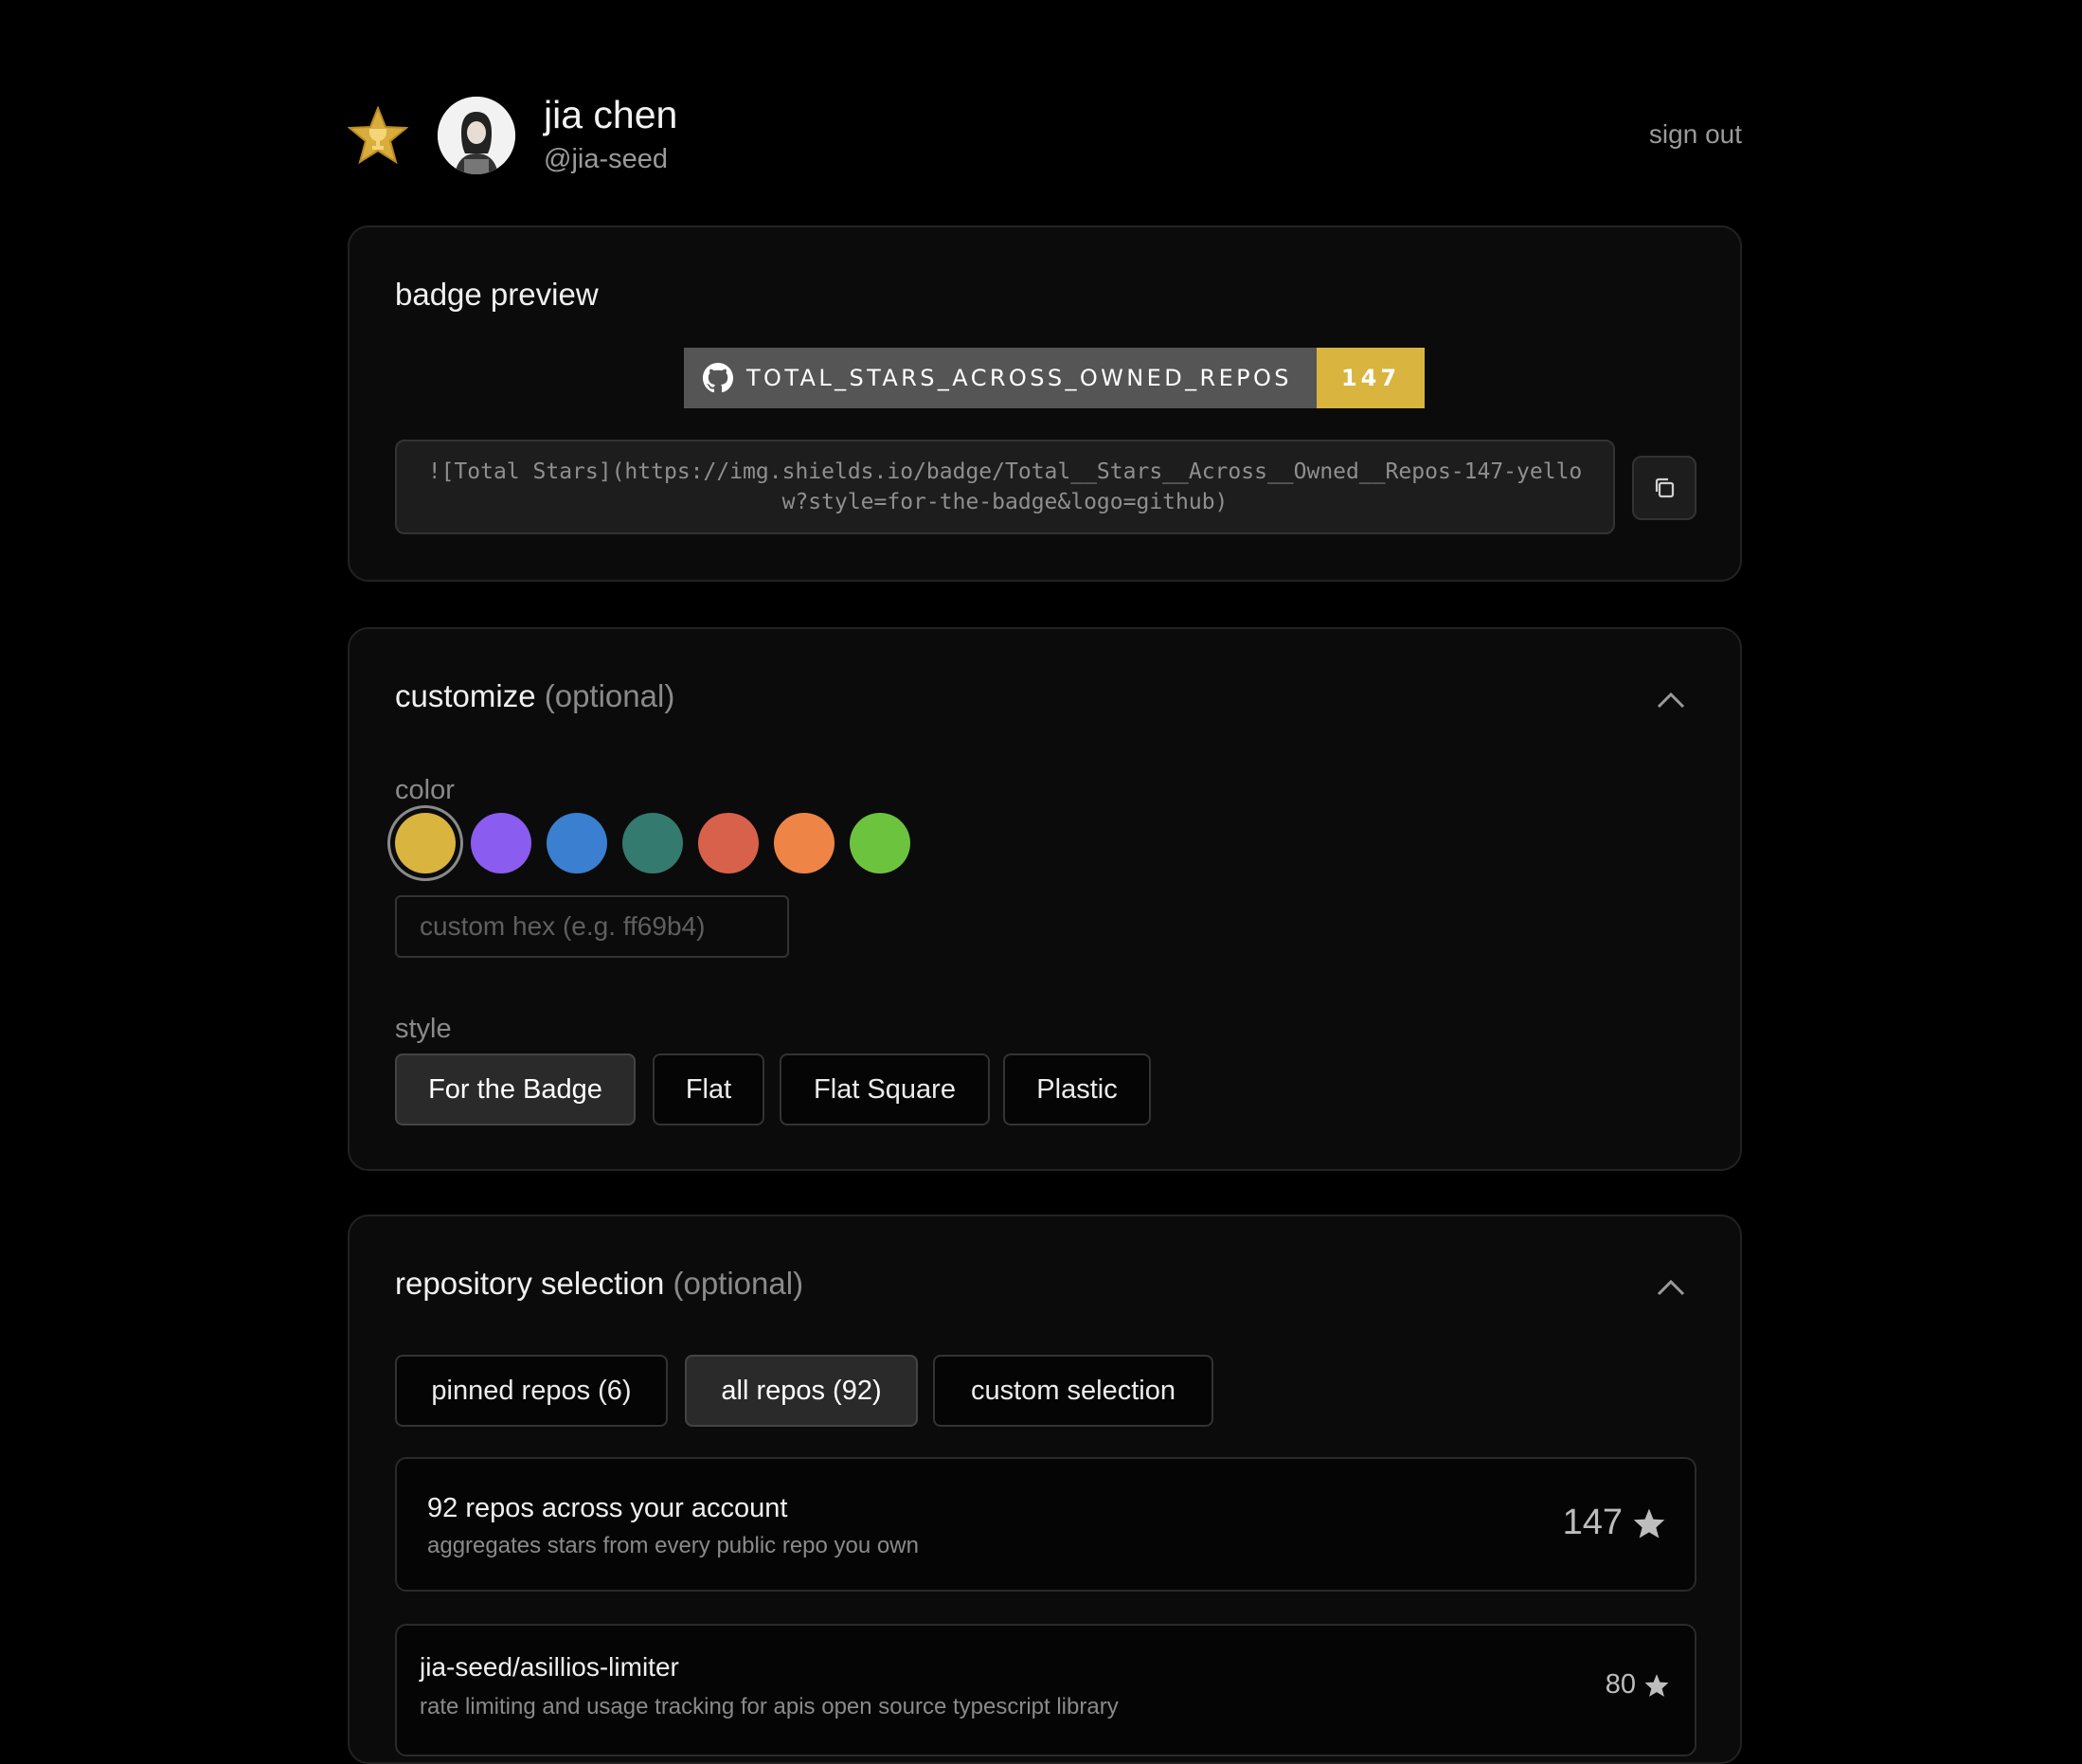  I want to click on user-handle: @jia-seed, so click(606, 159).